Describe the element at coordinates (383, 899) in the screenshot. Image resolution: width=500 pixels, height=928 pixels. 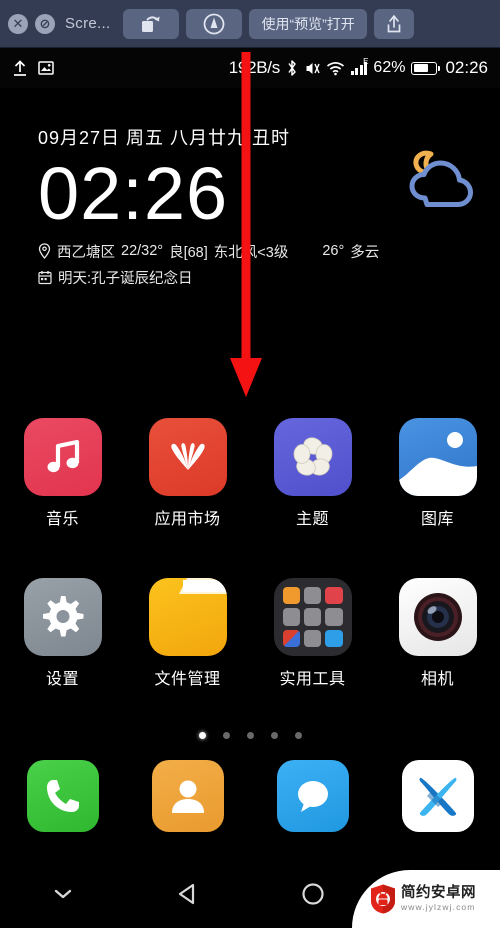
I see `android-shield-logo-icon` at that location.